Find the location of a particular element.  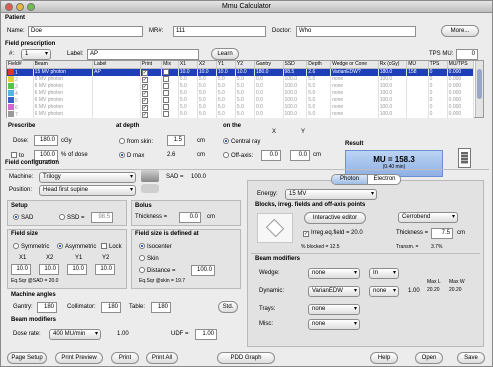

position-select: Head first supine is located at coordinates (87, 190).